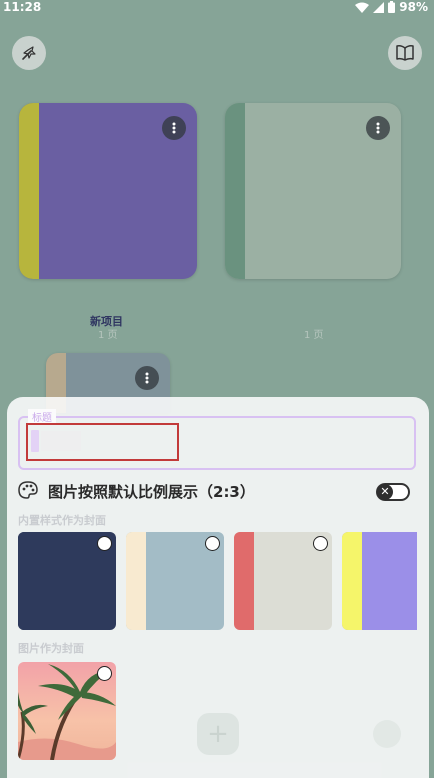 The width and height of the screenshot is (434, 778). I want to click on aspect-ratio-toggle: ✕, so click(393, 492).